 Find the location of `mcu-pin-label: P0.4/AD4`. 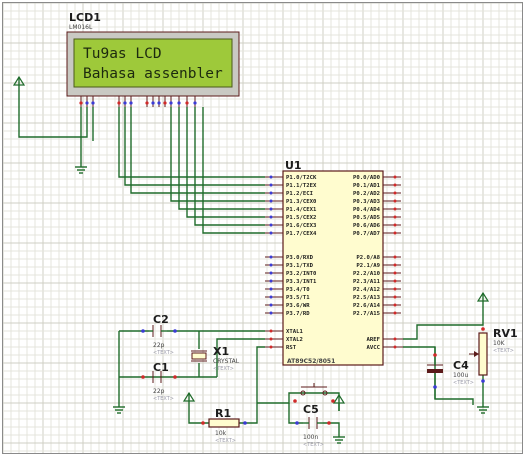

mcu-pin-label: P0.4/AD4 is located at coordinates (367, 210).